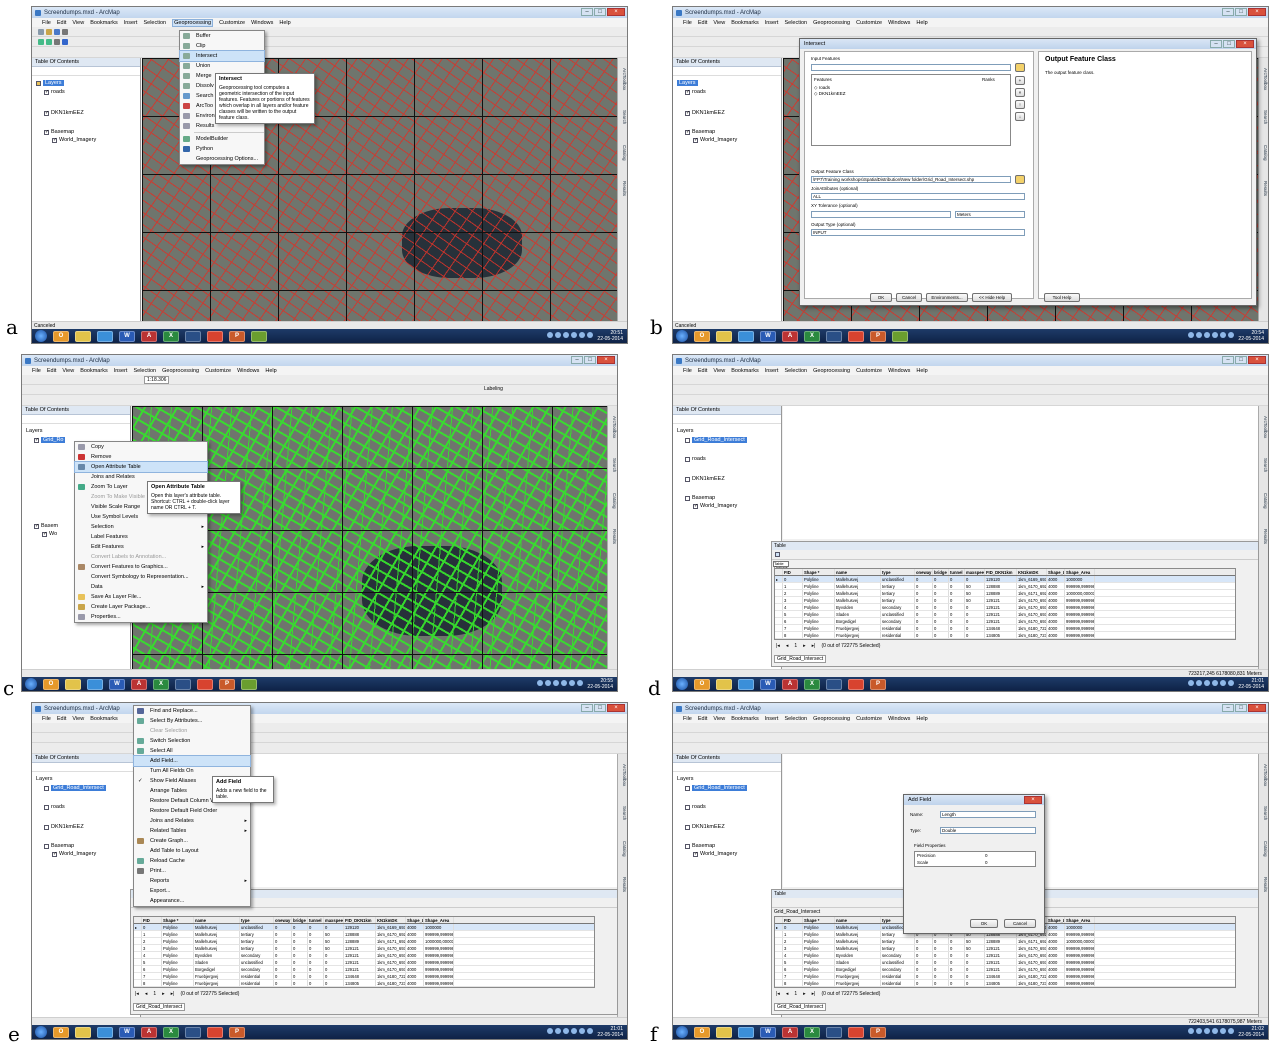 Image resolution: width=1275 pixels, height=1046 pixels. I want to click on table-cell: 999999,999996, so click(1080, 983).